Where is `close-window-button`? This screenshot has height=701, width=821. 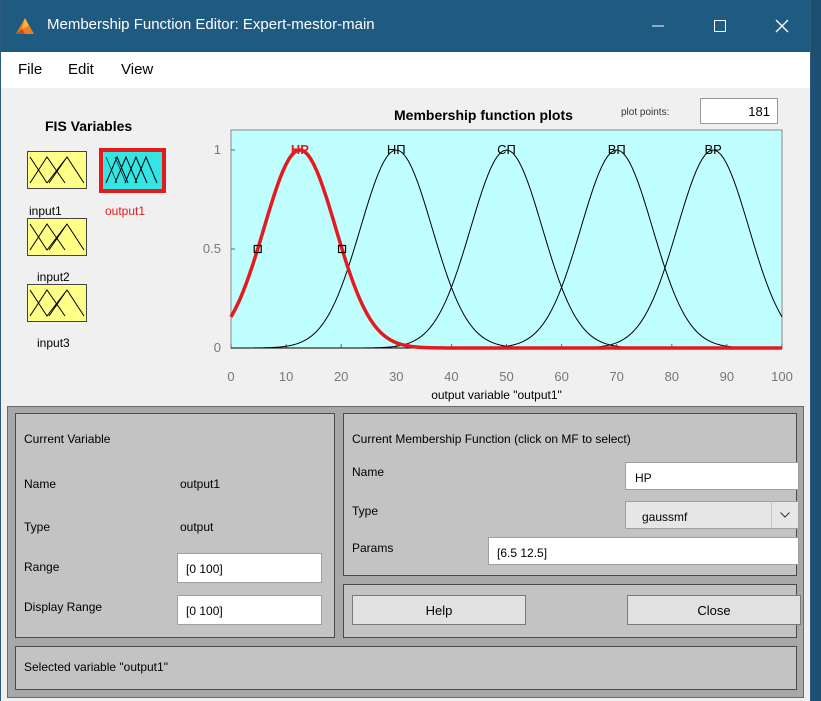 close-window-button is located at coordinates (782, 26).